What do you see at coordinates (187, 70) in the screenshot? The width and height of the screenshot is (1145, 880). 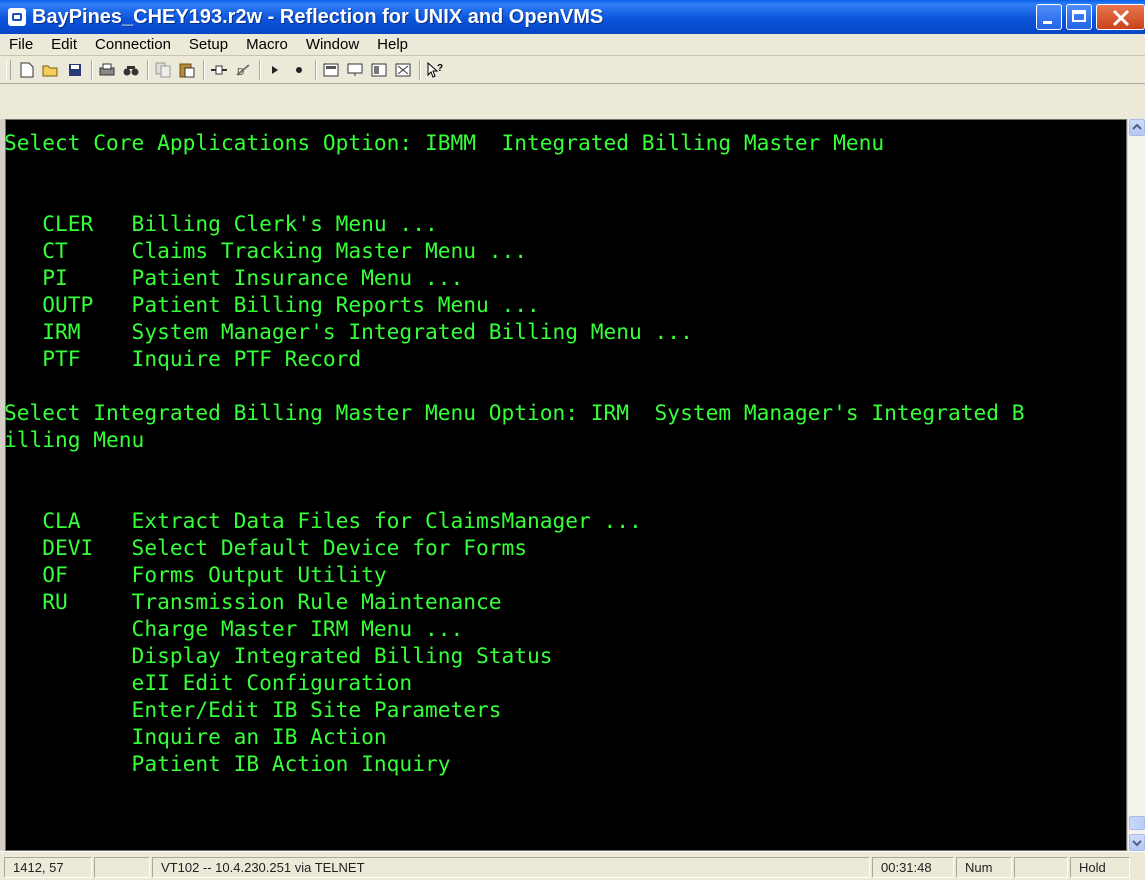 I see `paste-icon` at bounding box center [187, 70].